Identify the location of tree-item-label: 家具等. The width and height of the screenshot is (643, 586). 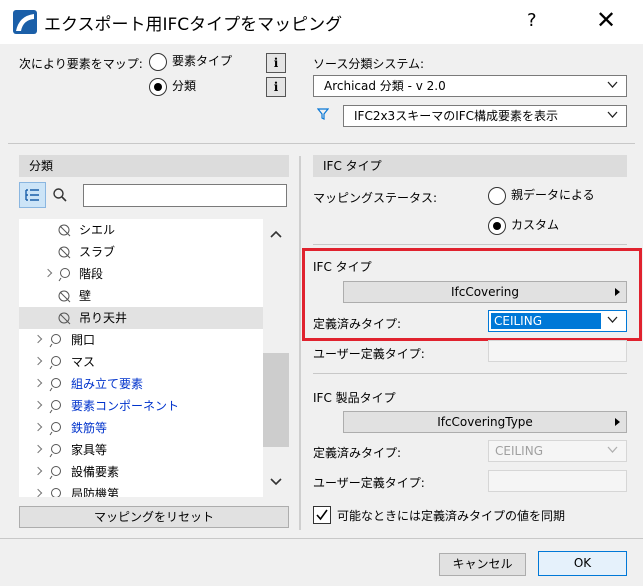
(89, 450).